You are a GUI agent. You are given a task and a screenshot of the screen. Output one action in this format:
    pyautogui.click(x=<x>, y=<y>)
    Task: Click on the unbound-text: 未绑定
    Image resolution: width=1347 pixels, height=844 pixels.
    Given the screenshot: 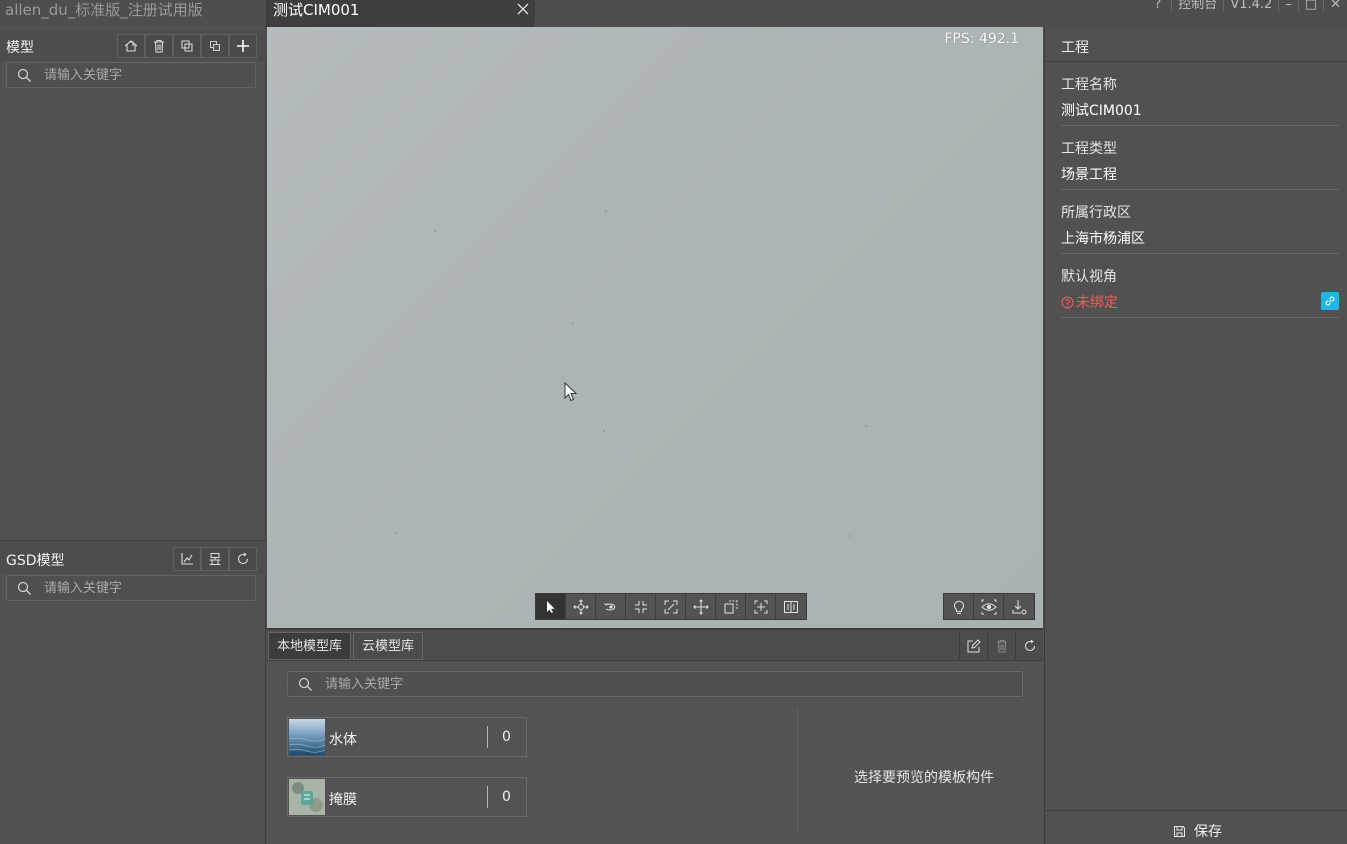 What is the action you would take?
    pyautogui.click(x=1097, y=303)
    